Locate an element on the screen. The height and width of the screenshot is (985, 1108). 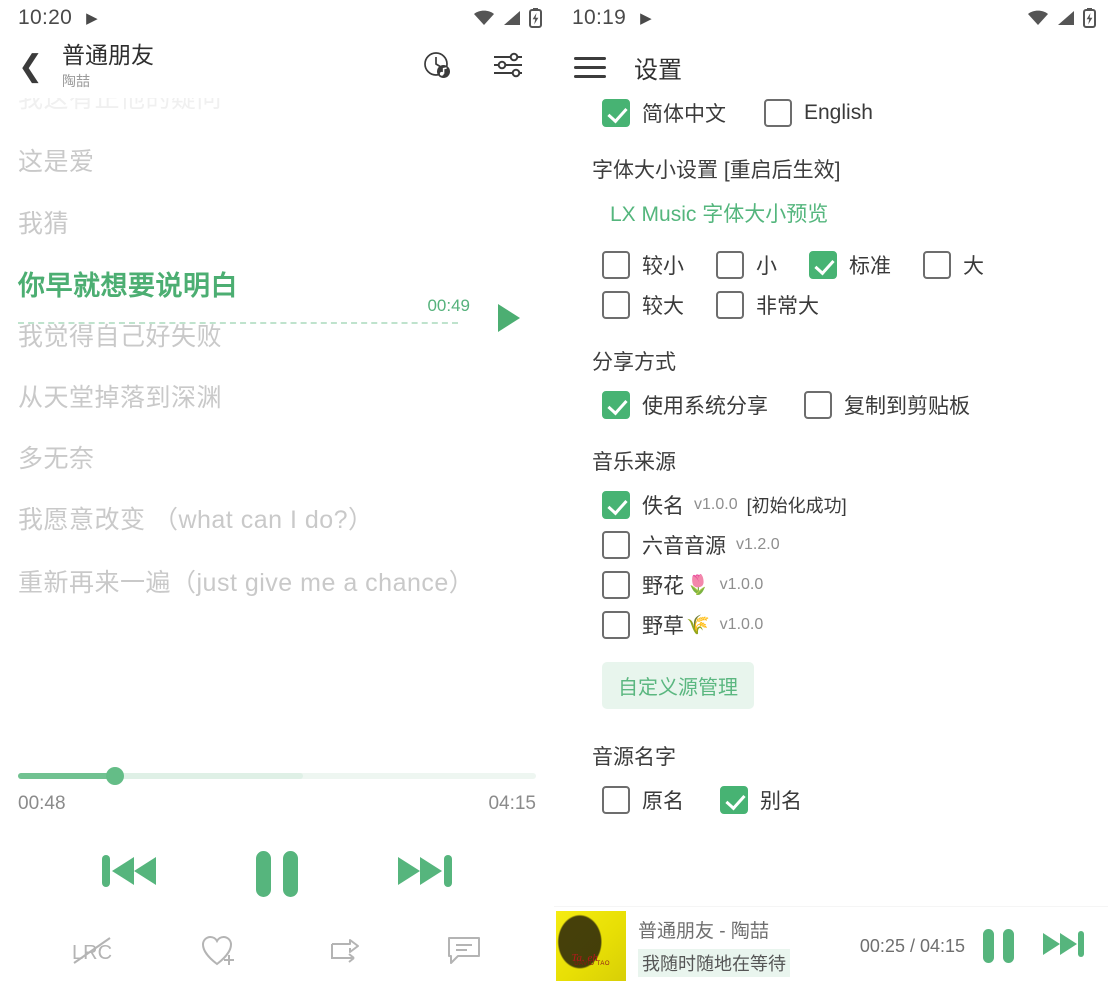
checkbox-label: English is located at coordinates (838, 112).